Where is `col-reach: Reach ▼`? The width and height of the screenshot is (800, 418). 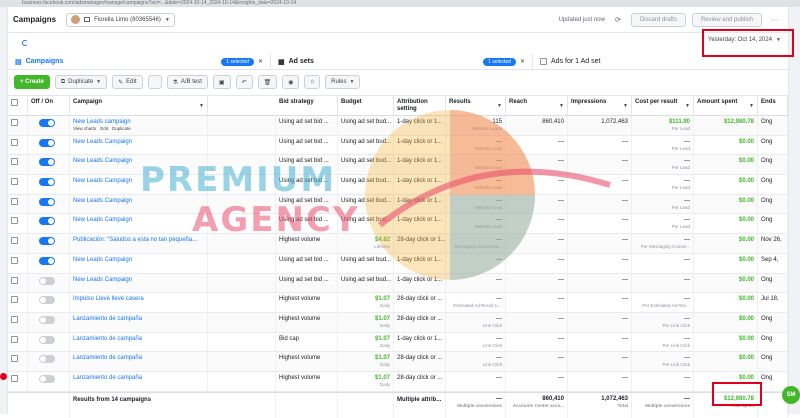 col-reach: Reach ▼ is located at coordinates (537, 105).